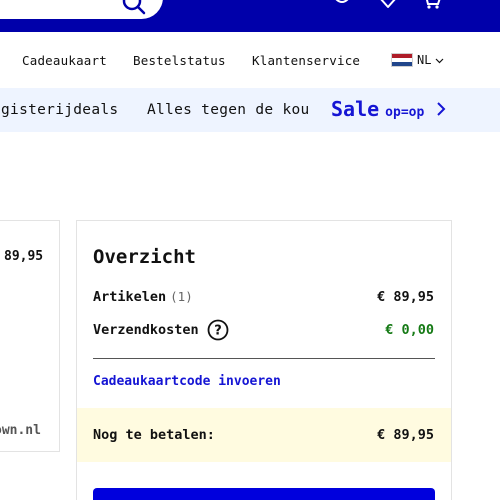 The height and width of the screenshot is (500, 500). What do you see at coordinates (405, 297) in the screenshot?
I see `articles-value: € 89,95` at bounding box center [405, 297].